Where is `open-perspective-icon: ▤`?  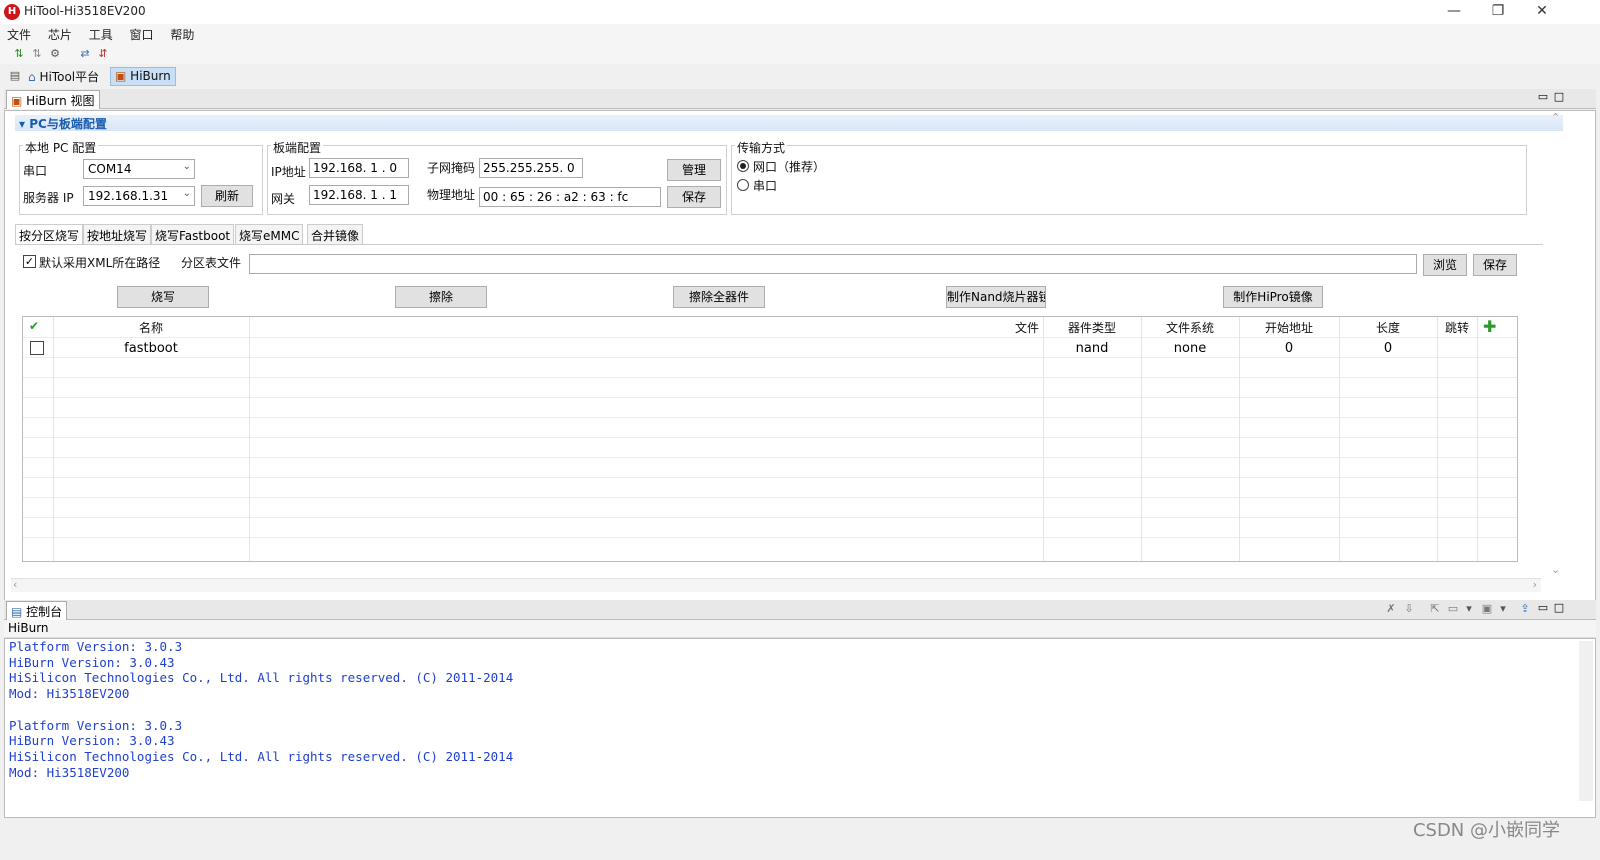 open-perspective-icon: ▤ is located at coordinates (15, 76).